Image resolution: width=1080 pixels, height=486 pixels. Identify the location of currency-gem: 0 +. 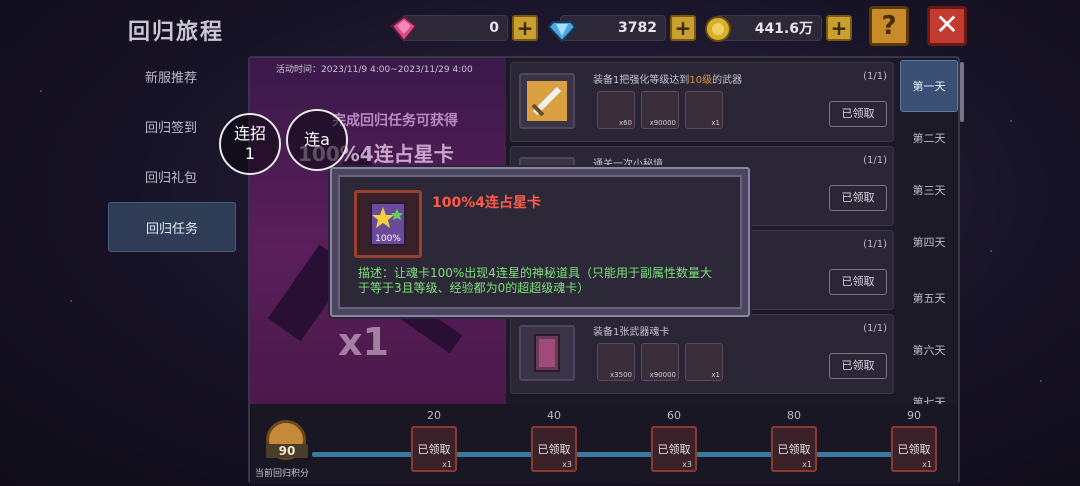
(464, 28).